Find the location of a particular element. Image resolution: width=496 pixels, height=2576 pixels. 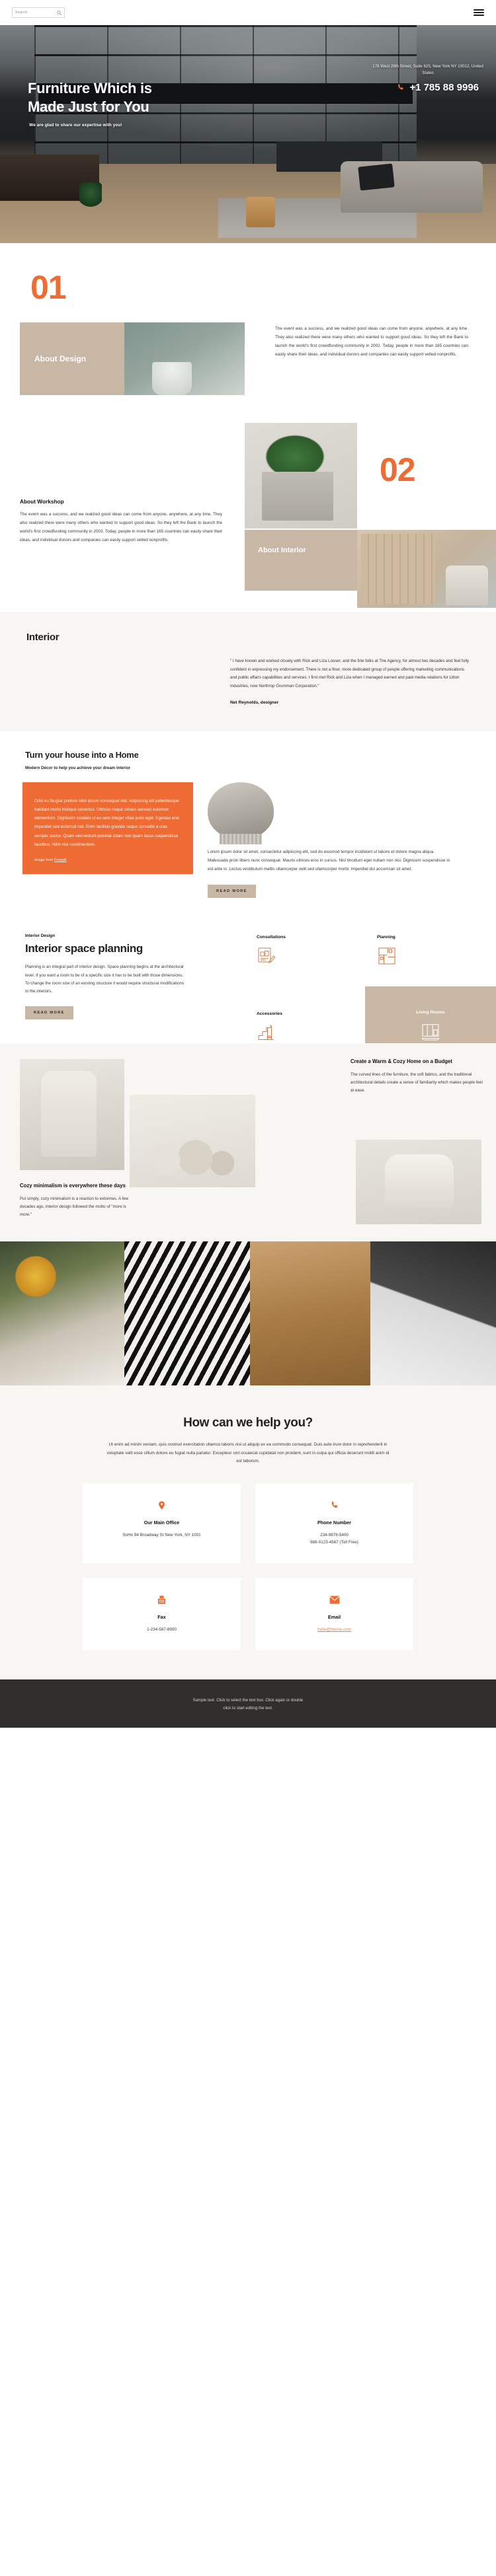

contact-card-value: hello@theme.com is located at coordinates (334, 1629).